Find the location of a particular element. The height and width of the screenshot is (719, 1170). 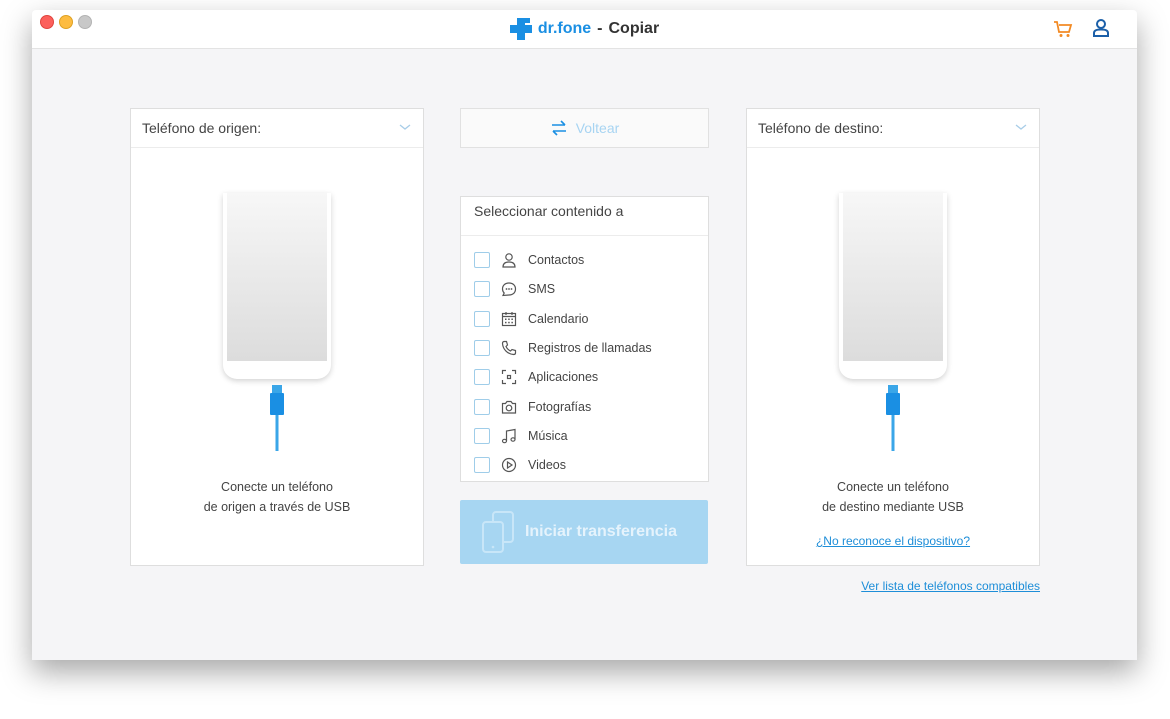

source-phone-illustration is located at coordinates (277, 286).